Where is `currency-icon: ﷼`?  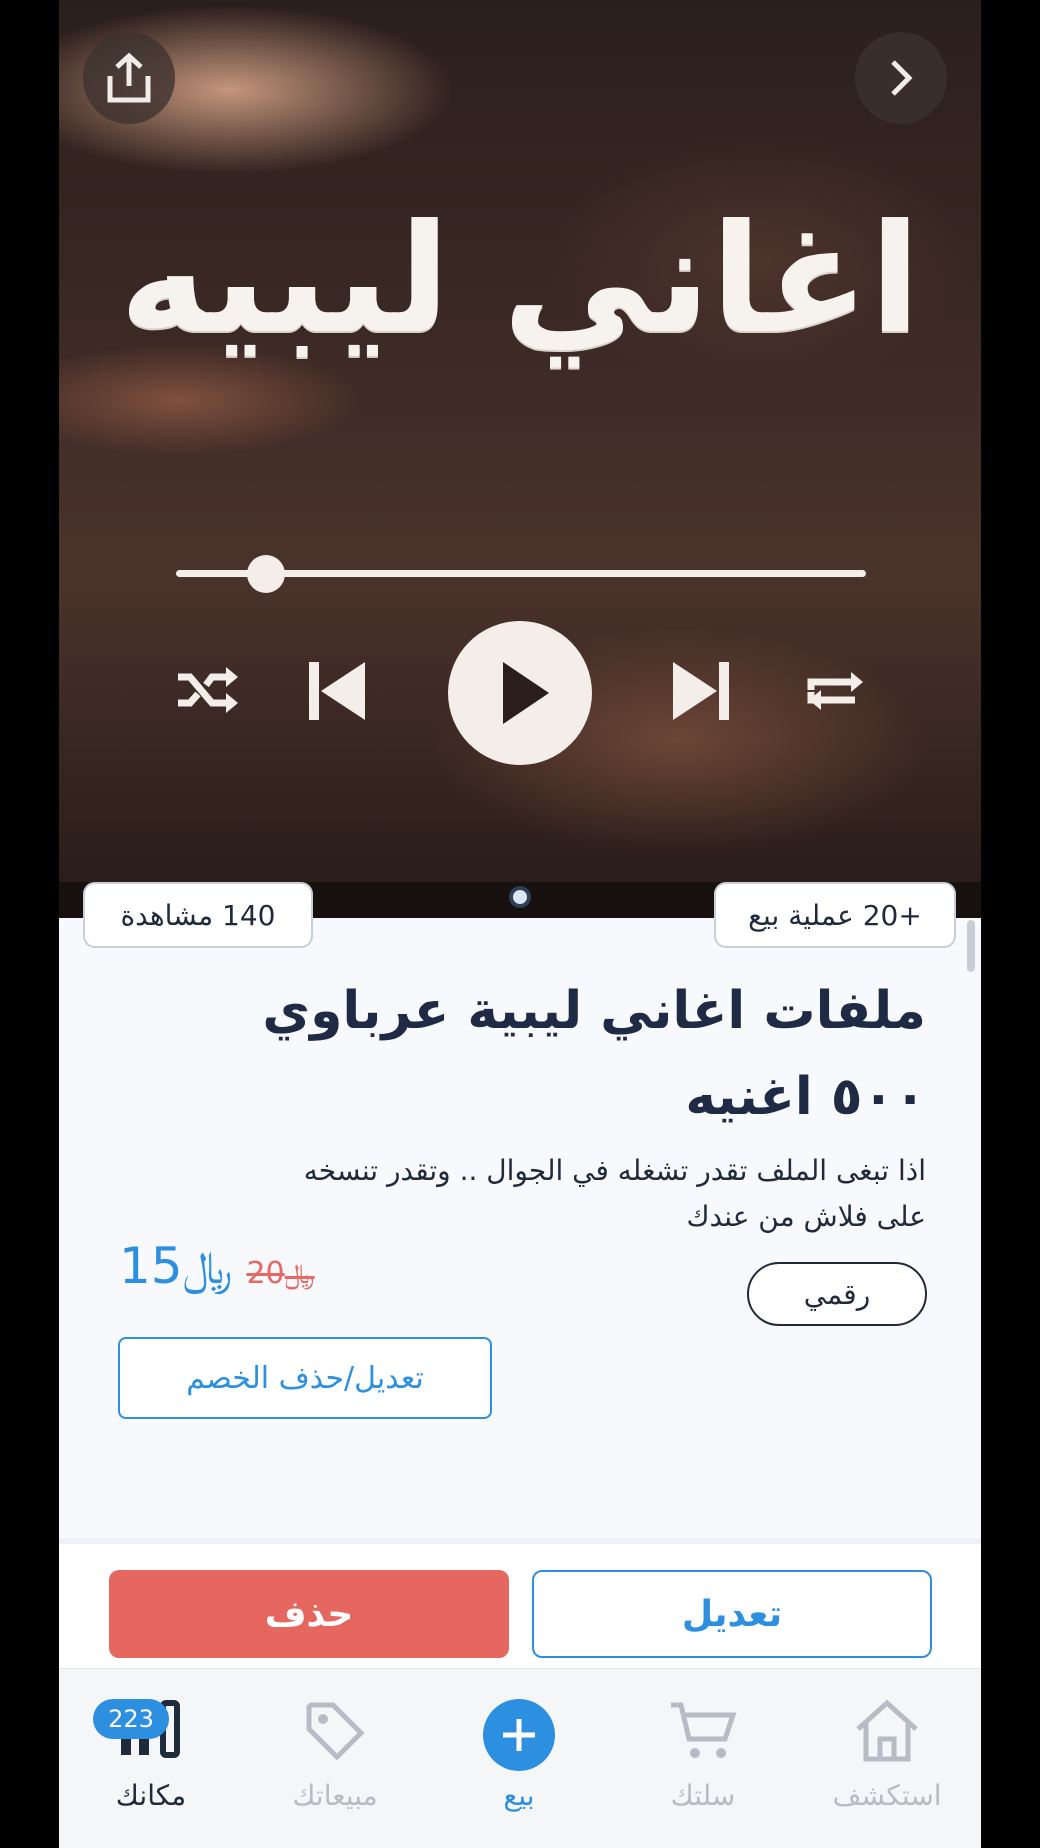 currency-icon: ﷼ is located at coordinates (207, 1267).